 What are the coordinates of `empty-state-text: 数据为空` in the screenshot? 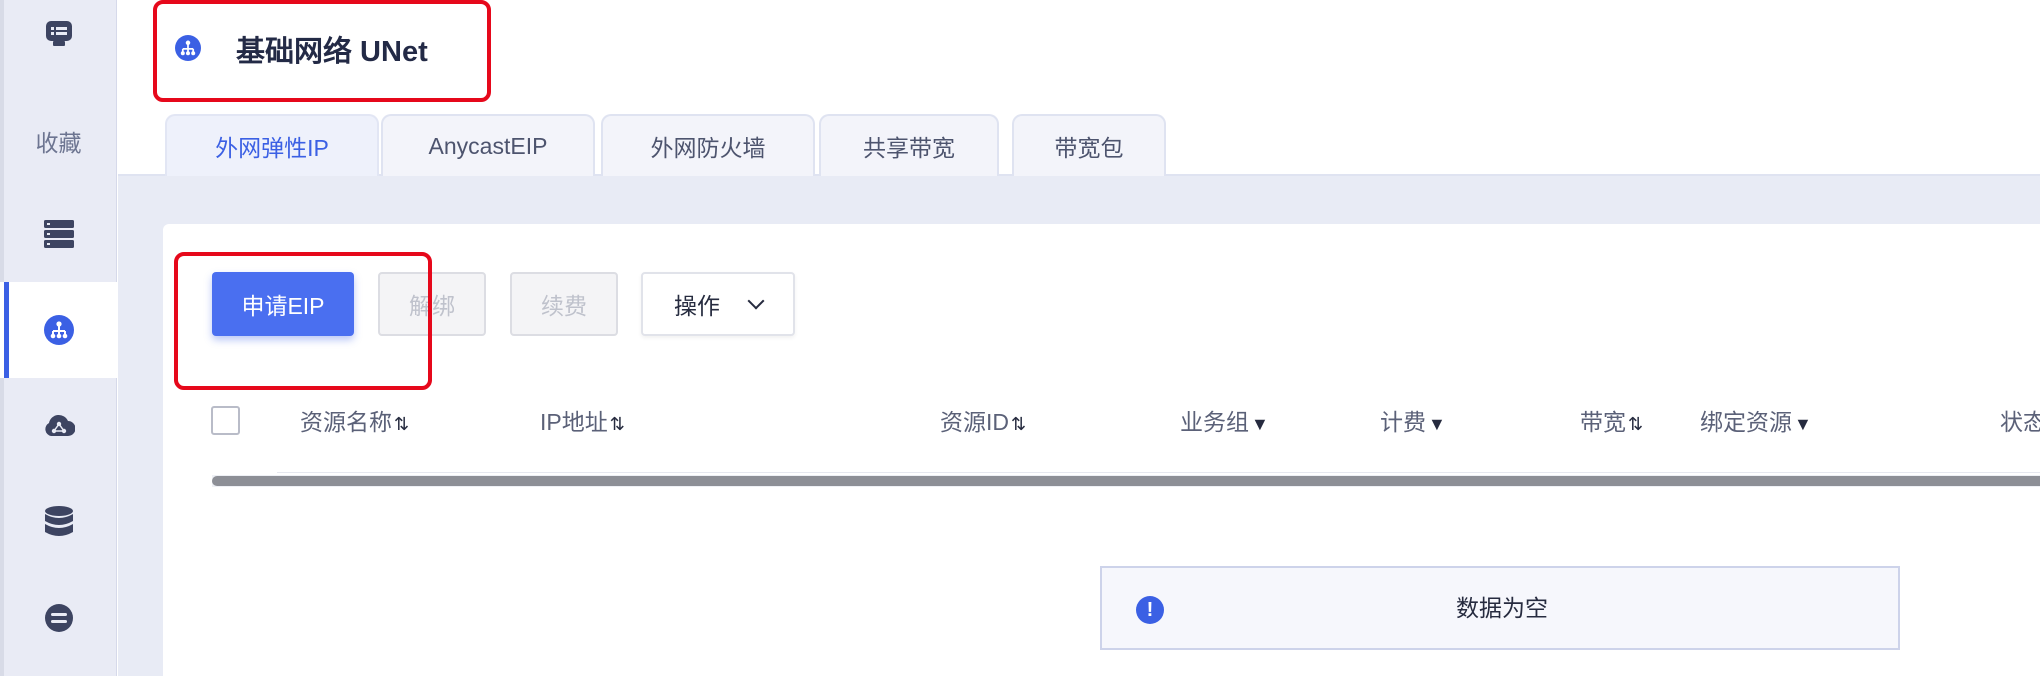 It's located at (1502, 608).